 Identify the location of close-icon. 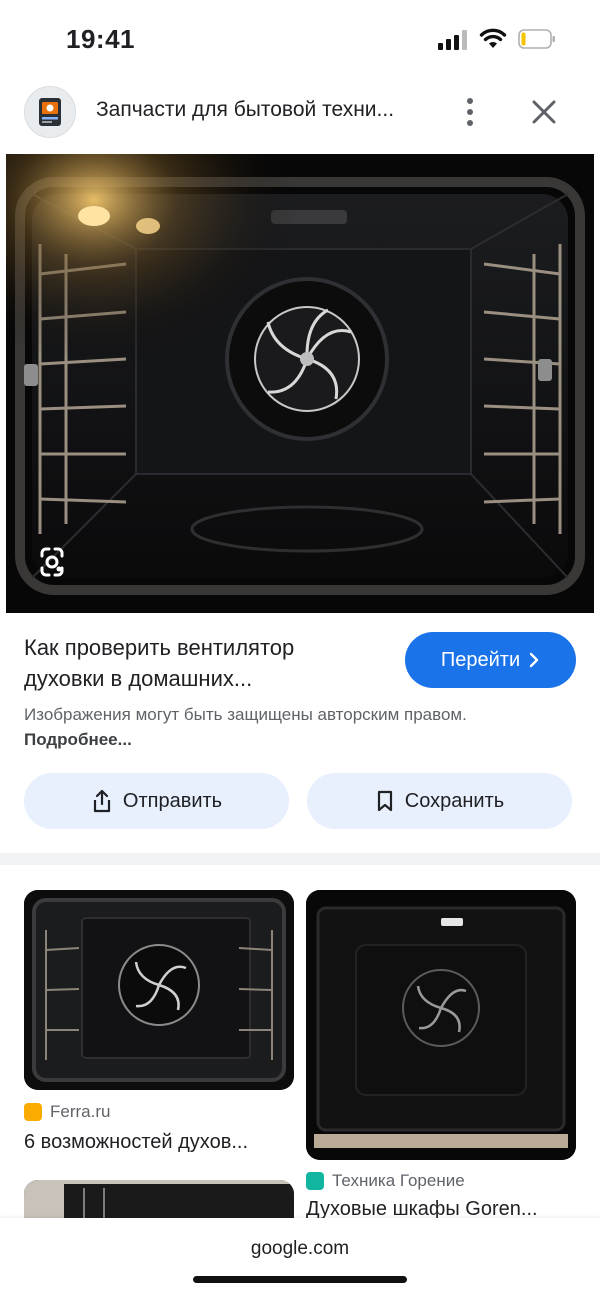
(544, 112).